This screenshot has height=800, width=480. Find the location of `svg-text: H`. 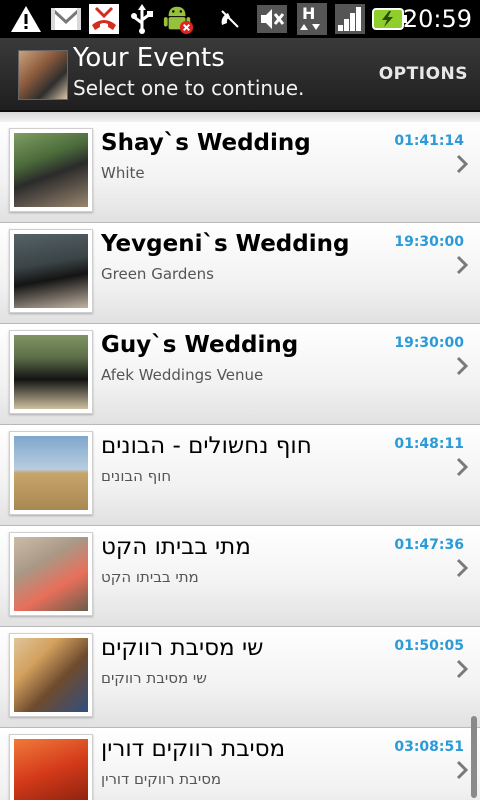

svg-text: H is located at coordinates (308, 13).